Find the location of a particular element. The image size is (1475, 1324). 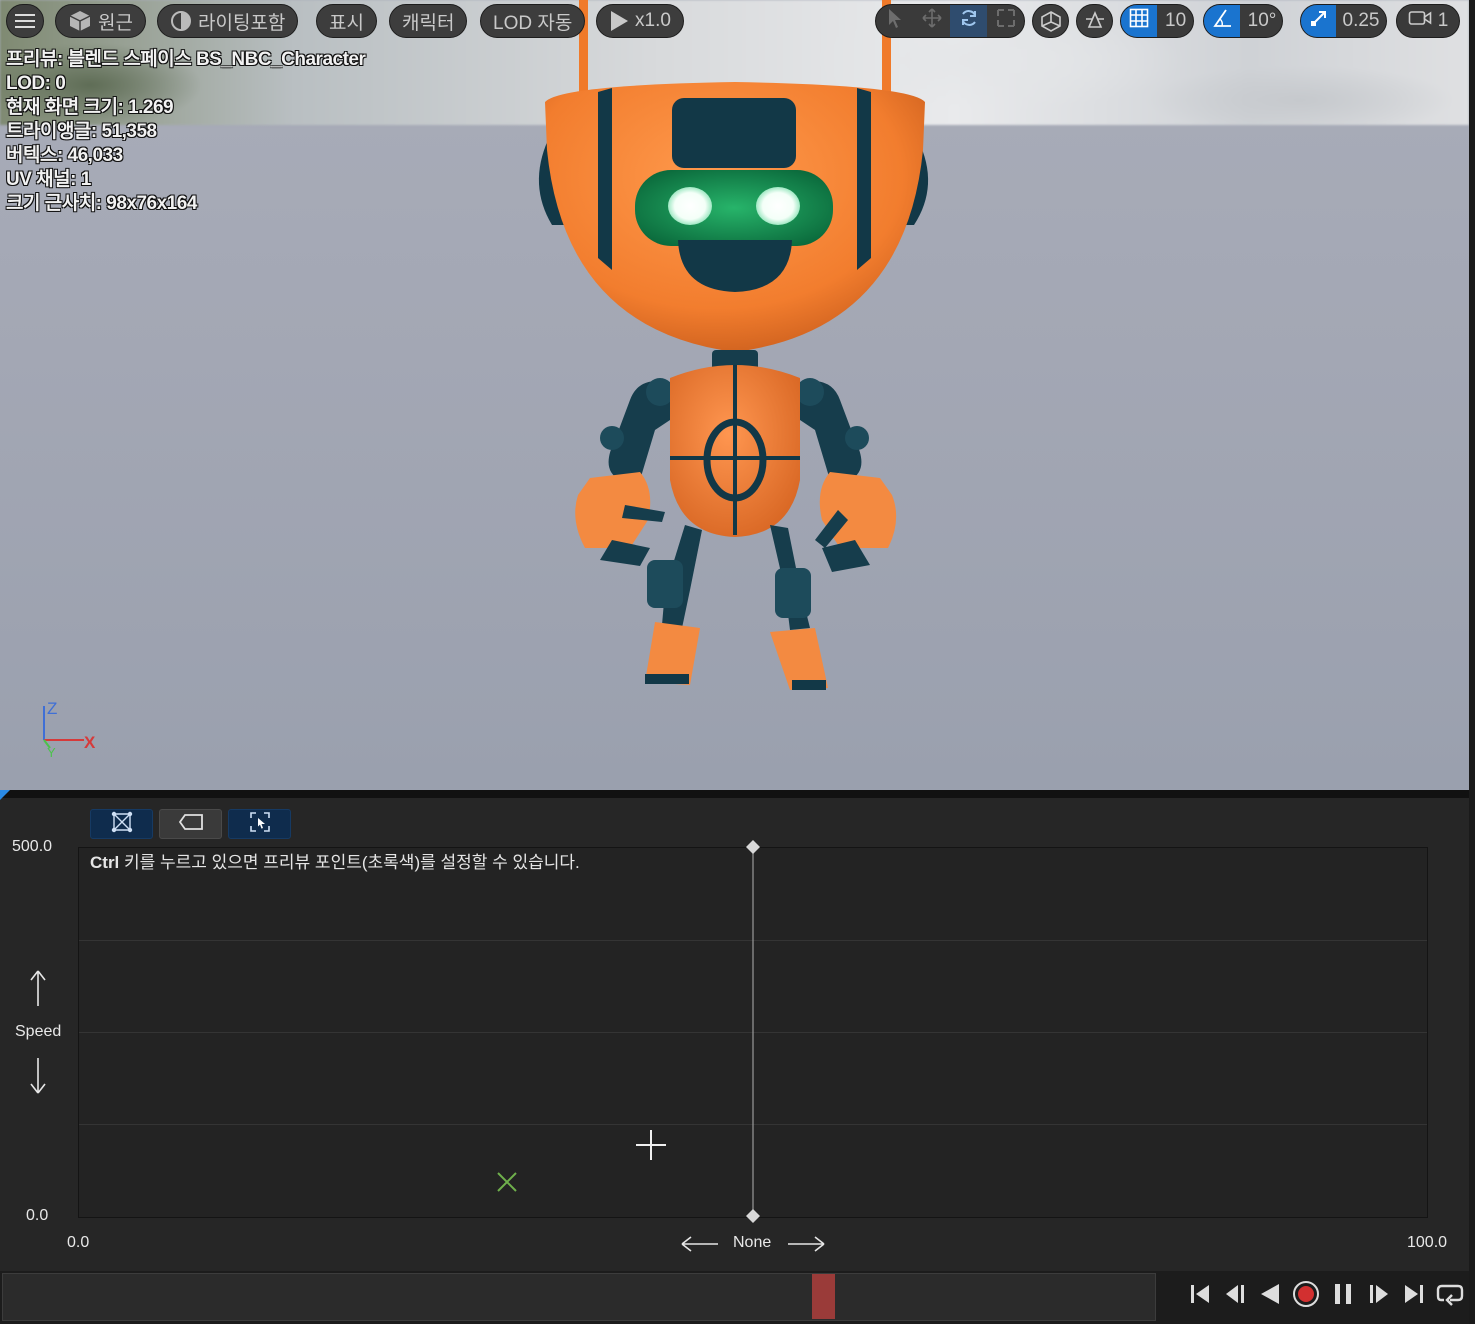

rotation-snap-toggle is located at coordinates (1222, 21).